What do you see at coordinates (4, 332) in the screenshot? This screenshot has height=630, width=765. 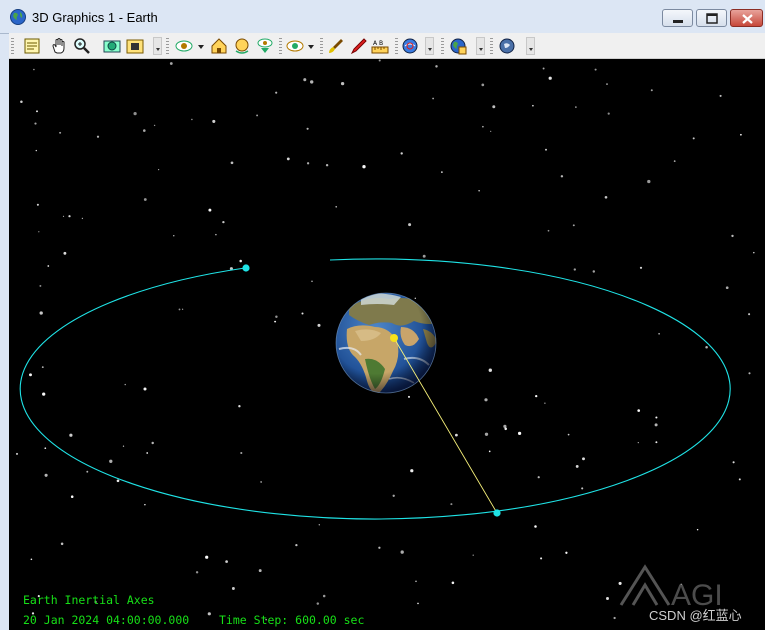 I see `window-frame` at bounding box center [4, 332].